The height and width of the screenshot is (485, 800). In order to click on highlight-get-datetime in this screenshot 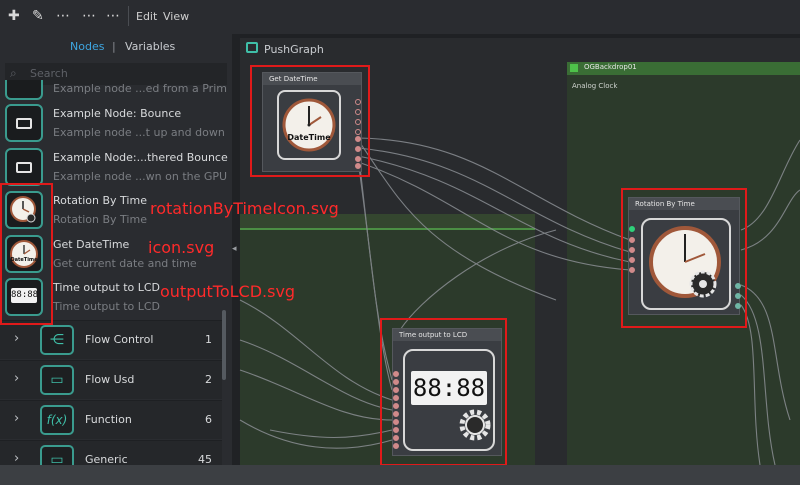, I will do `click(310, 121)`.